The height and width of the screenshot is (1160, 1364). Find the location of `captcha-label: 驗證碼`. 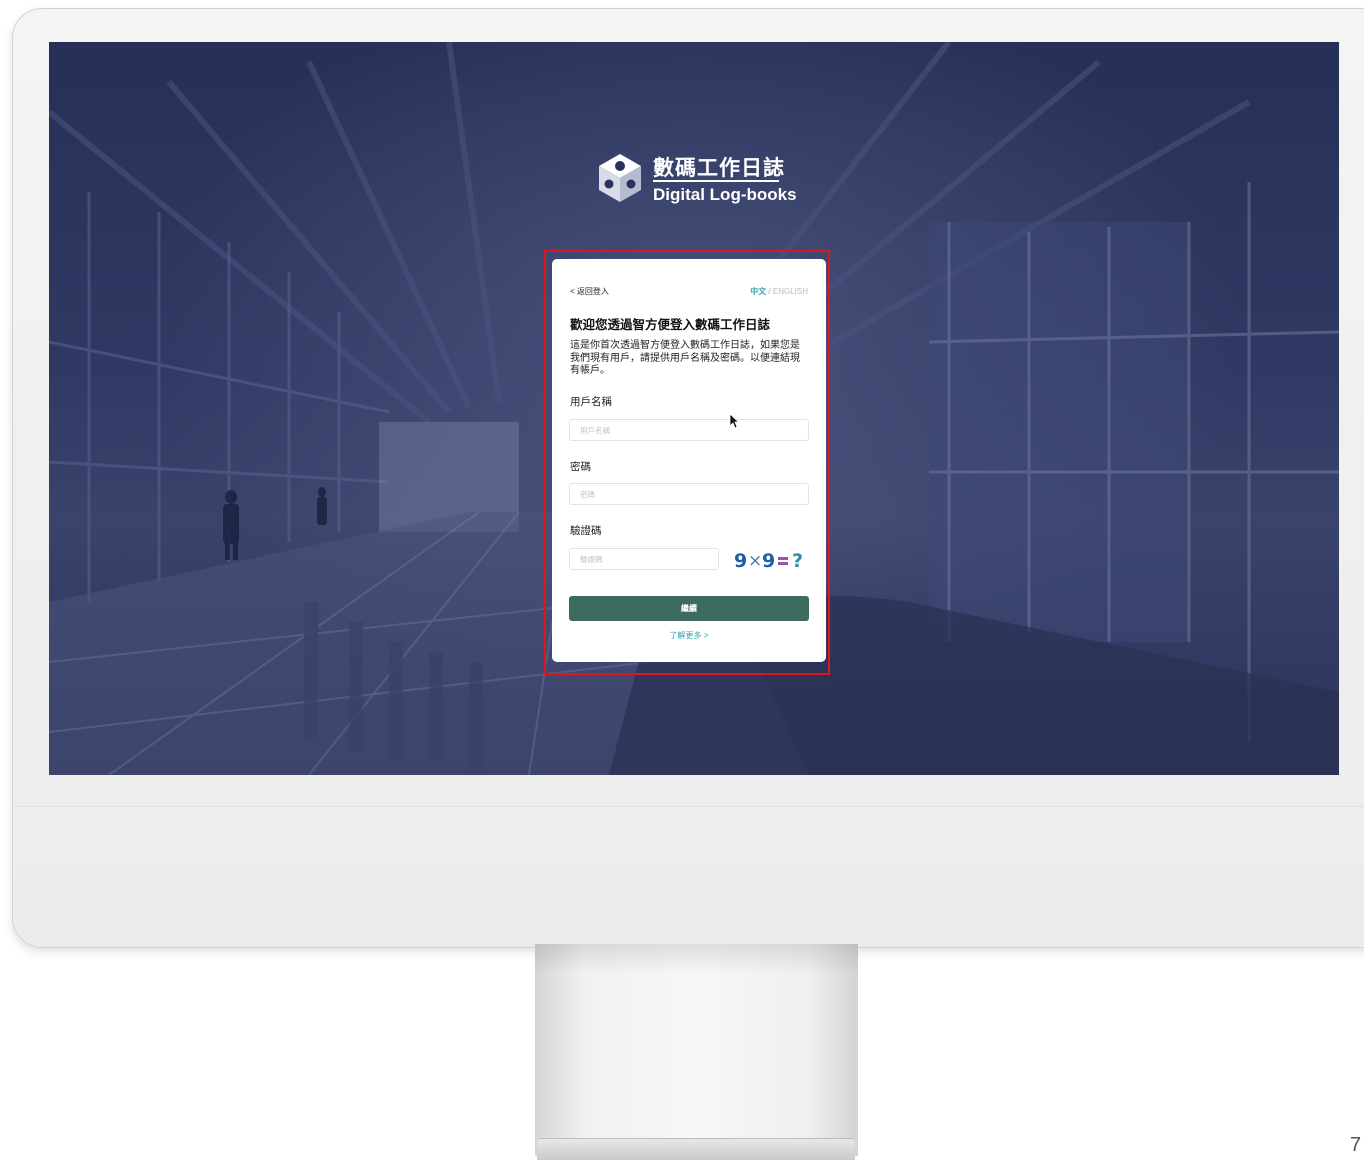

captcha-label: 驗證碼 is located at coordinates (586, 531).